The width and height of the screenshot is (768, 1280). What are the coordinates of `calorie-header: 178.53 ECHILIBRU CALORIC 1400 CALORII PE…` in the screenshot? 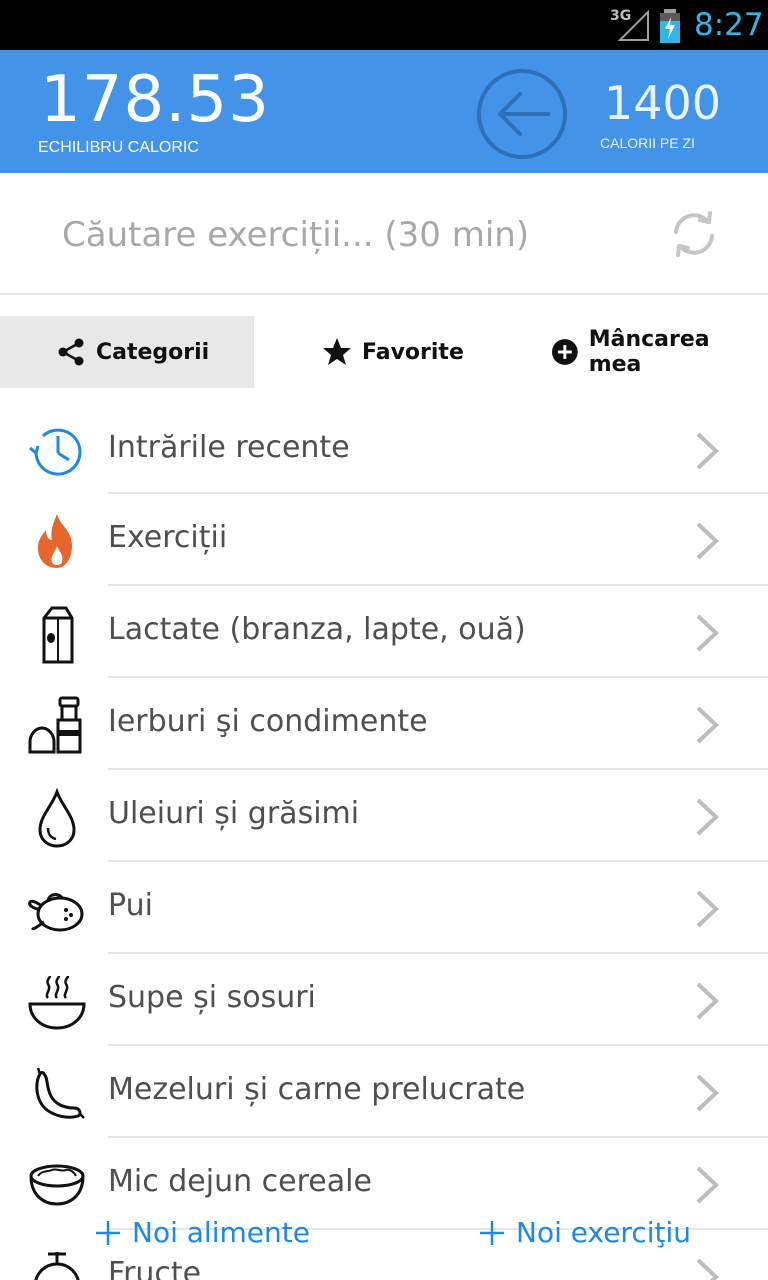 It's located at (384, 111).